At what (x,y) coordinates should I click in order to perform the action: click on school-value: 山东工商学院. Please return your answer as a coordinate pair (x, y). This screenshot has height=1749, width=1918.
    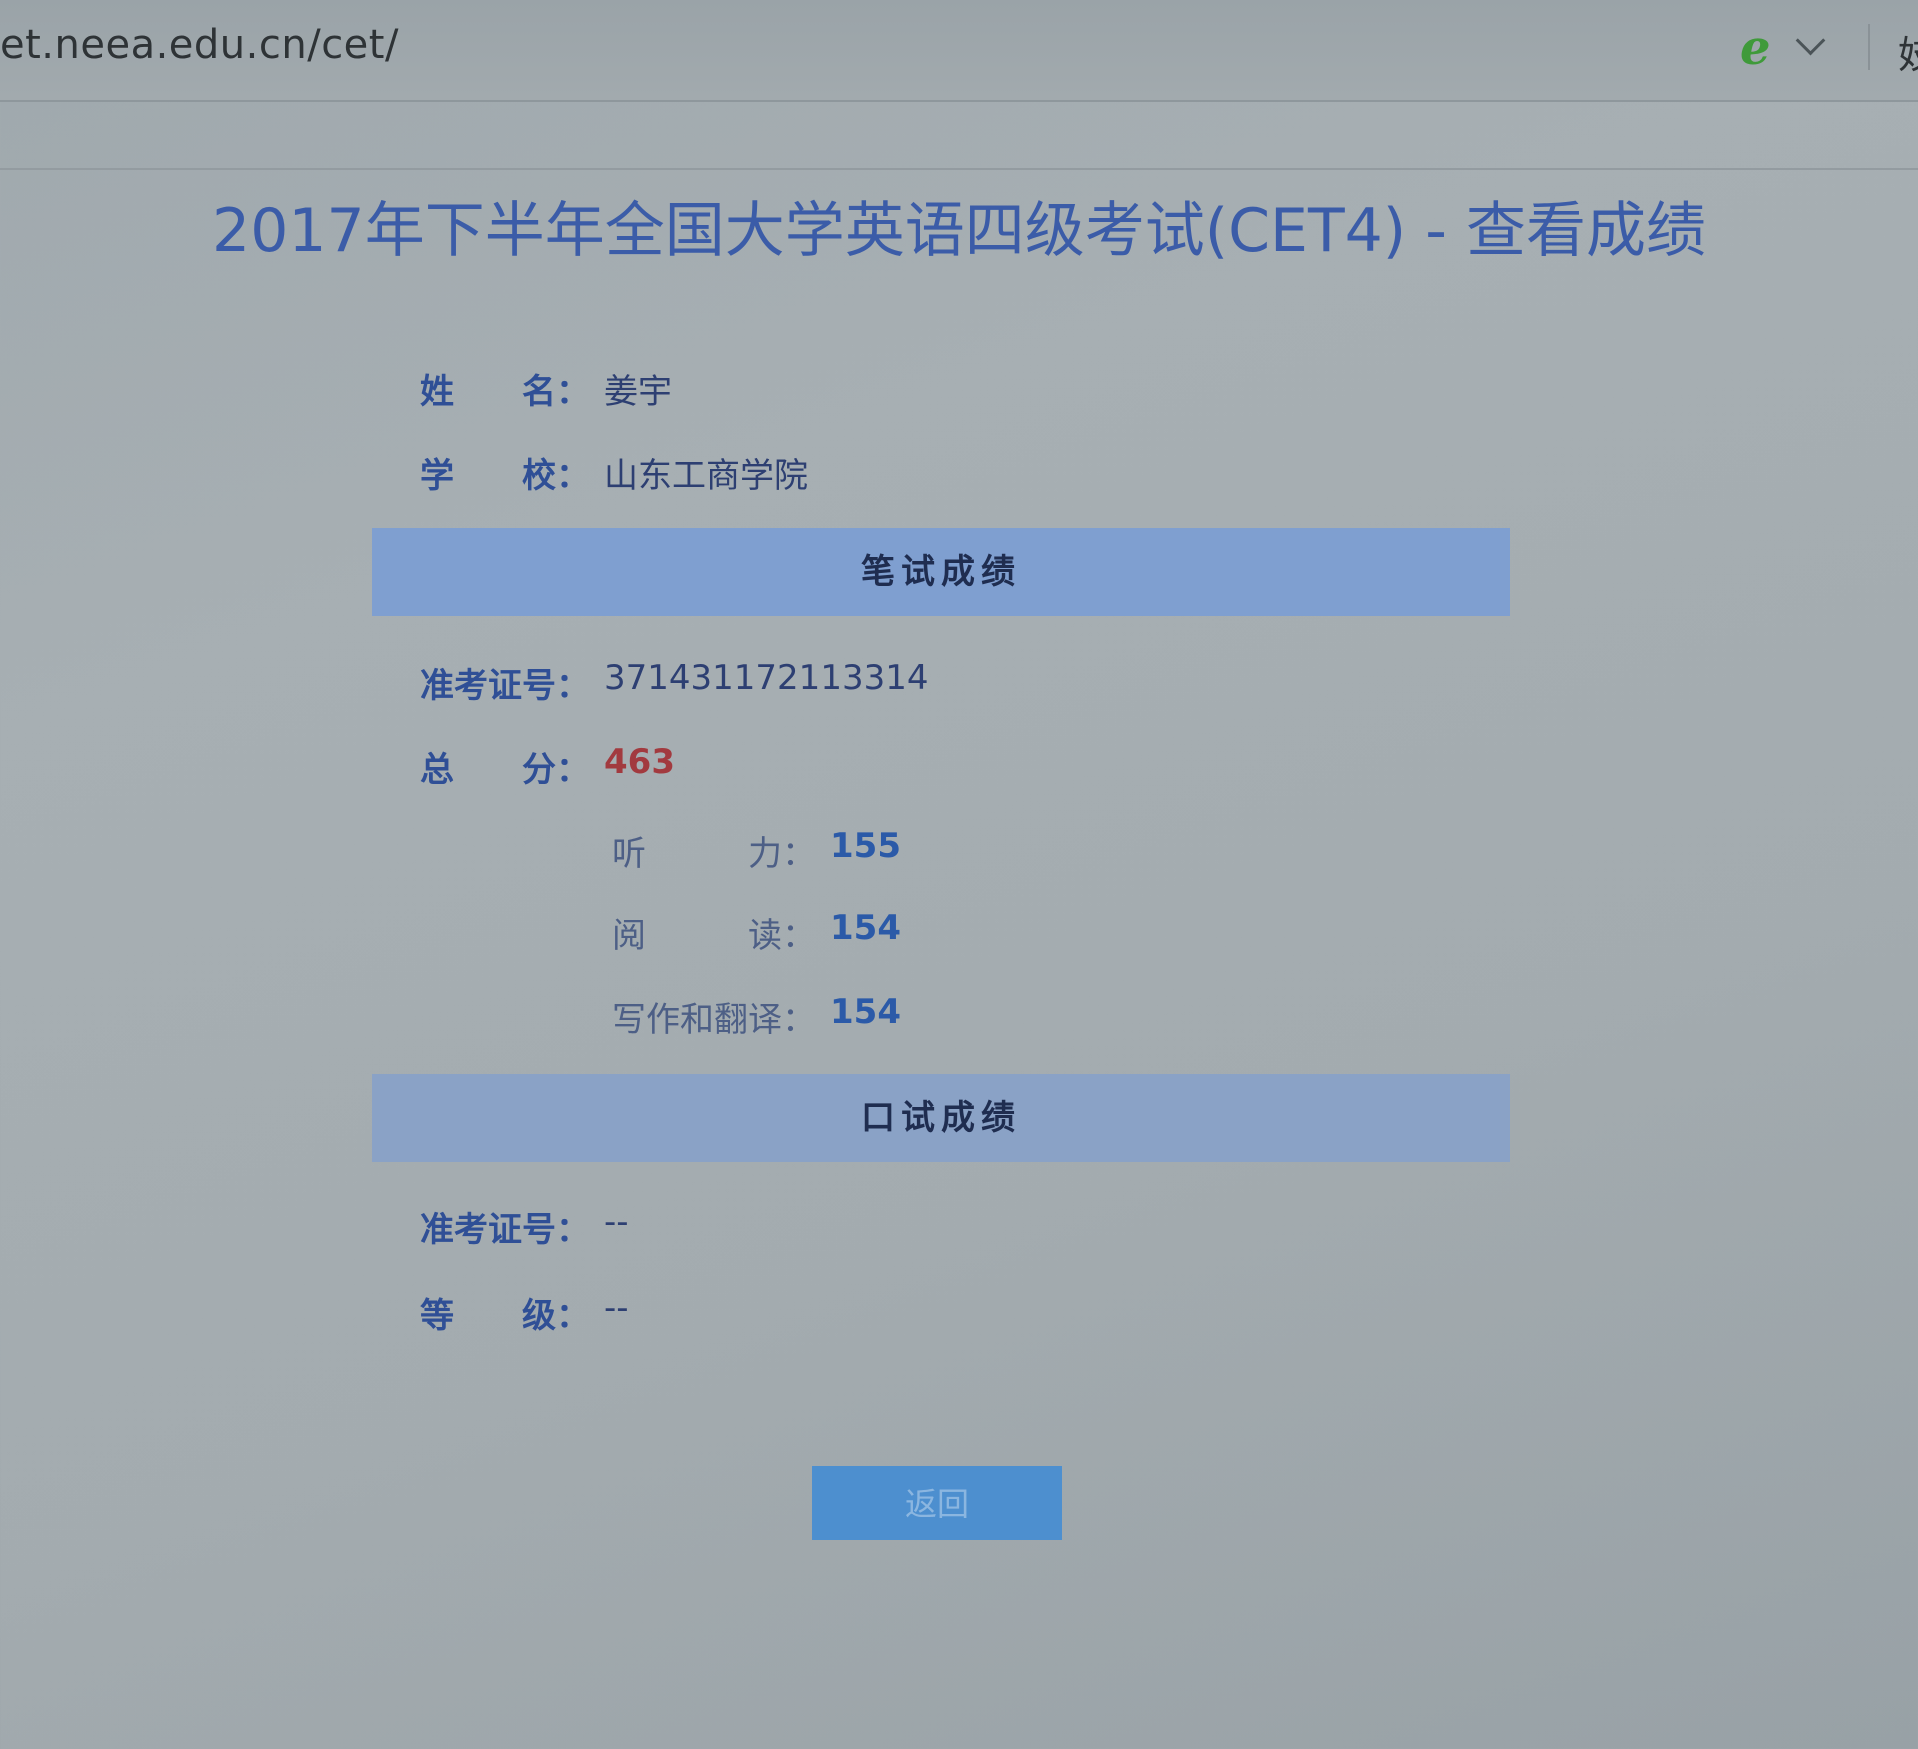
    Looking at the image, I should click on (706, 476).